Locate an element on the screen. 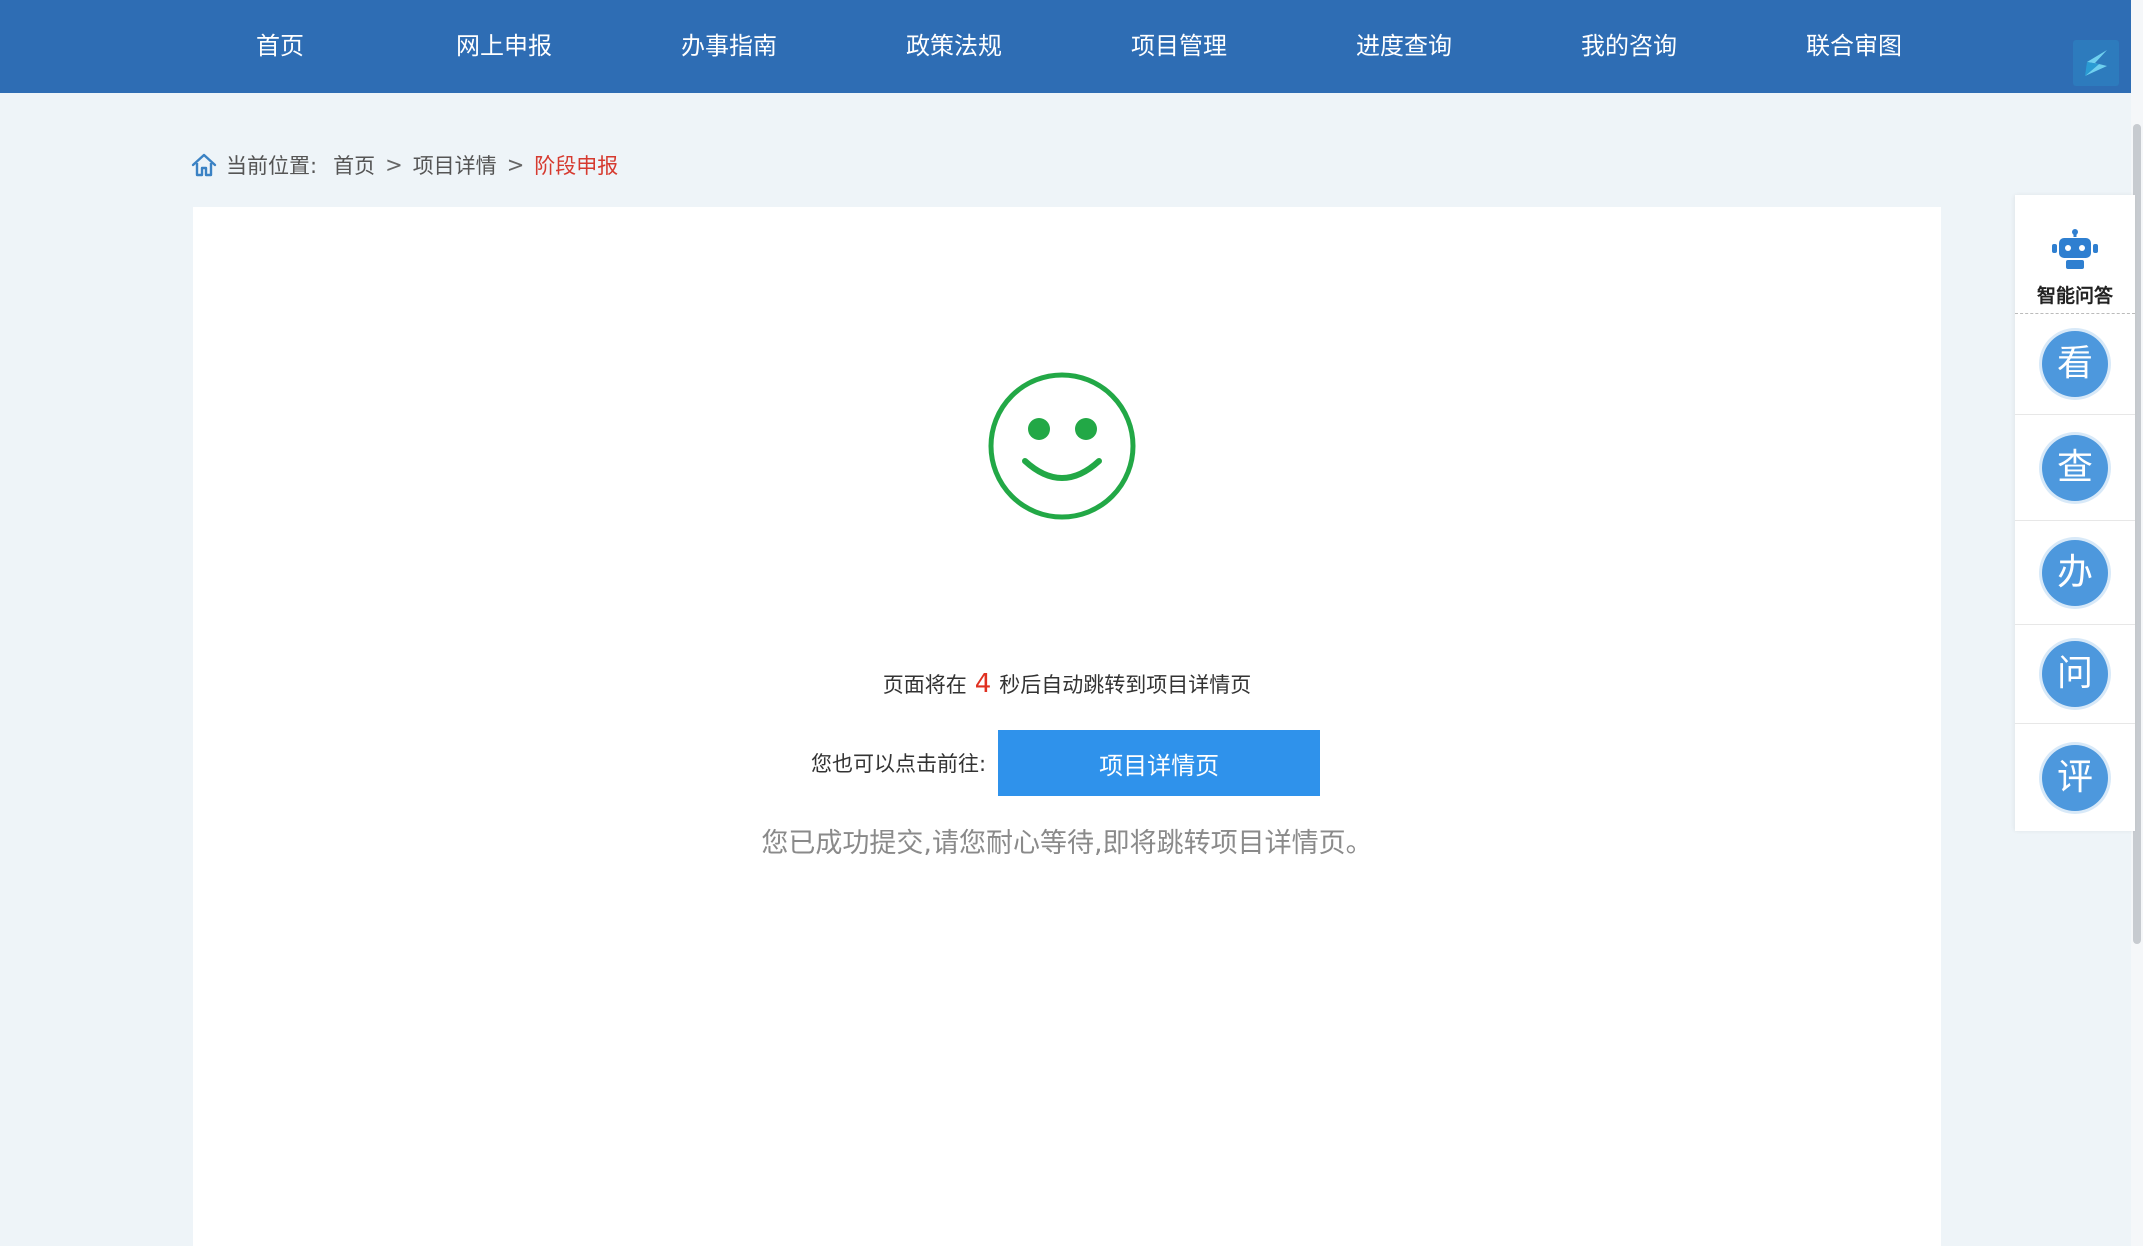 Image resolution: width=2143 pixels, height=1246 pixels. side-panel: 智能问答 看 查 办 问 评 is located at coordinates (2075, 513).